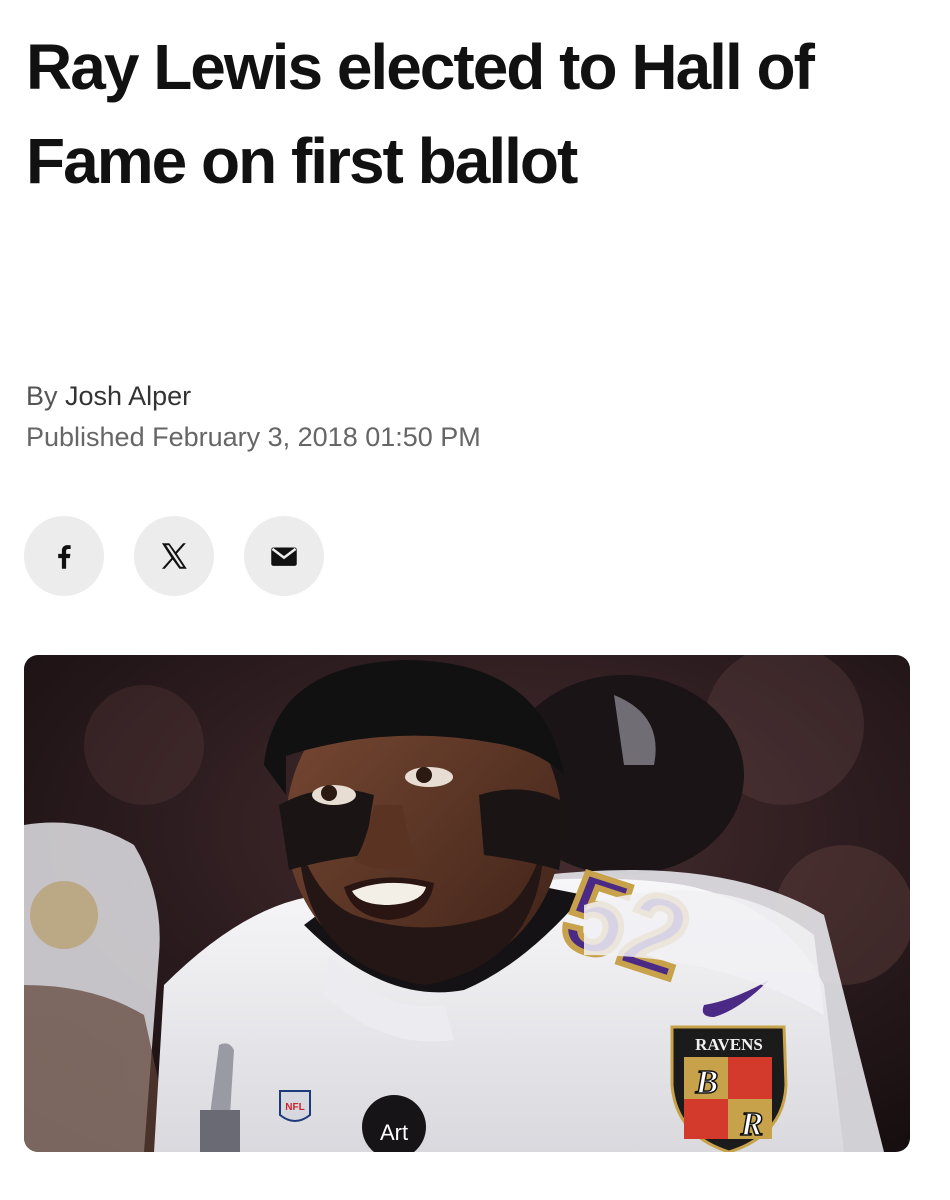  I want to click on mail-icon, so click(284, 556).